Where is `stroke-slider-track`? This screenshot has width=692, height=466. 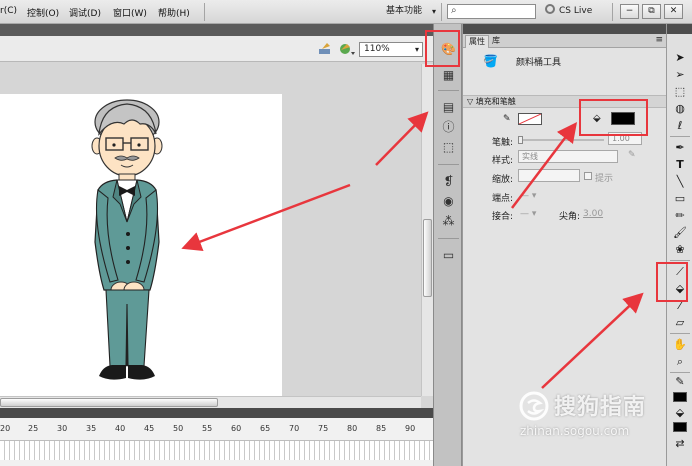 stroke-slider-track is located at coordinates (561, 140).